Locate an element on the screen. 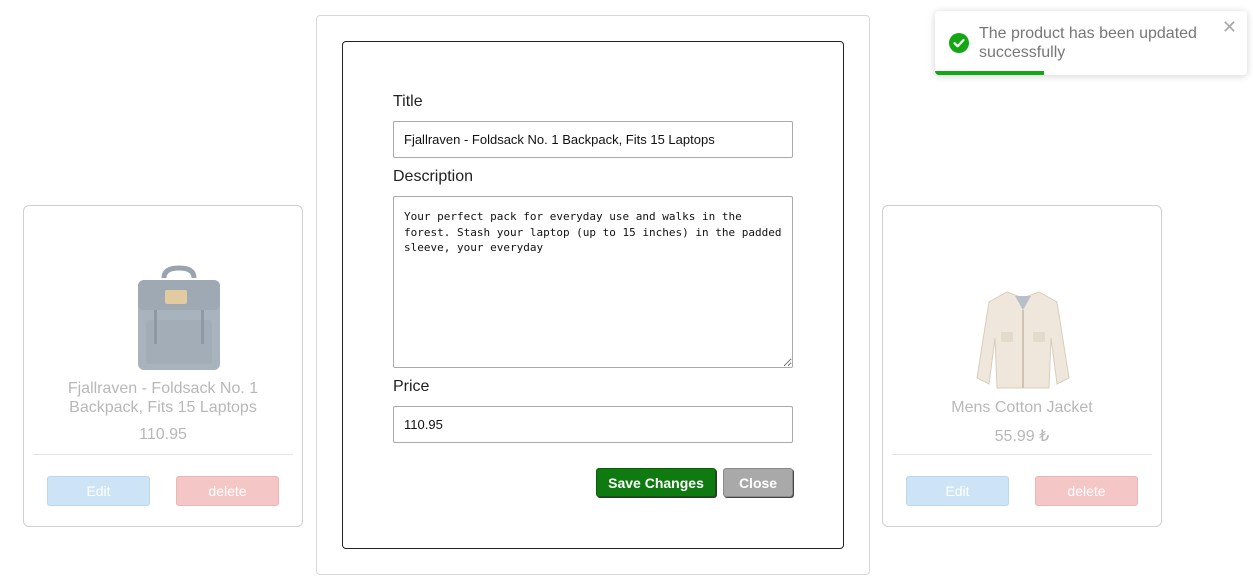 Image resolution: width=1253 pixels, height=580 pixels. price-label: Price is located at coordinates (411, 386).